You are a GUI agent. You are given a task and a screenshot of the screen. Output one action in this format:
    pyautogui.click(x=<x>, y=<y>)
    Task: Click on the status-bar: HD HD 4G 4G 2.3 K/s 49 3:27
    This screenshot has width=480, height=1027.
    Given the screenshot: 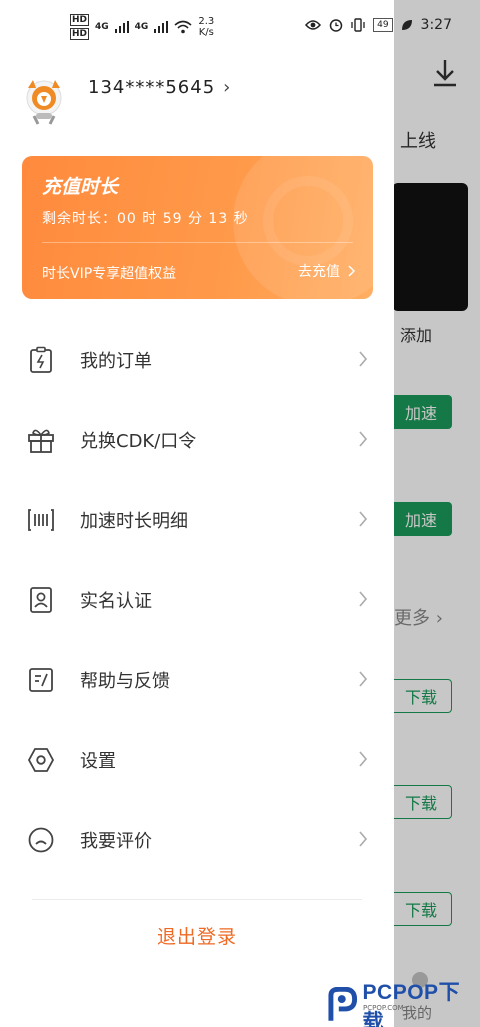 What is the action you would take?
    pyautogui.click(x=240, y=24)
    